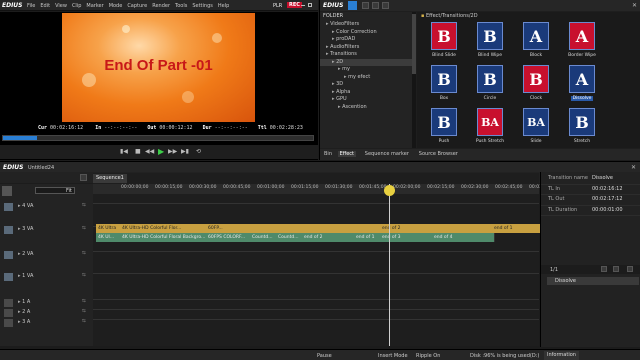 The width and height of the screenshot is (640, 360). What do you see at coordinates (48, 229) in the screenshot?
I see `track-header: ▸ 3 VA` at bounding box center [48, 229].